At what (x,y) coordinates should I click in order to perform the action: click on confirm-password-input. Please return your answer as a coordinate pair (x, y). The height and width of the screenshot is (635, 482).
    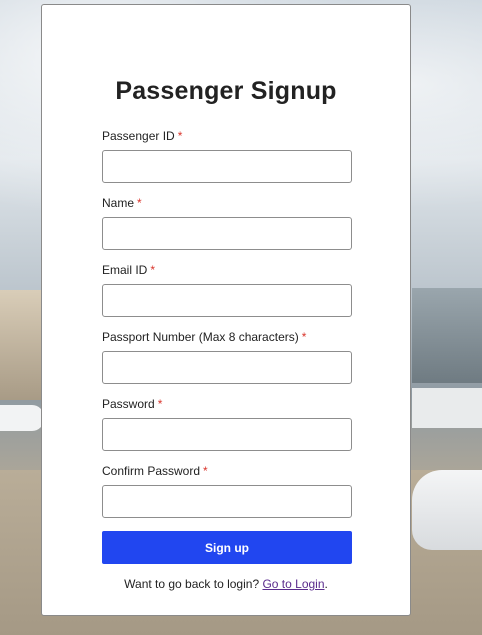
    Looking at the image, I should click on (227, 501).